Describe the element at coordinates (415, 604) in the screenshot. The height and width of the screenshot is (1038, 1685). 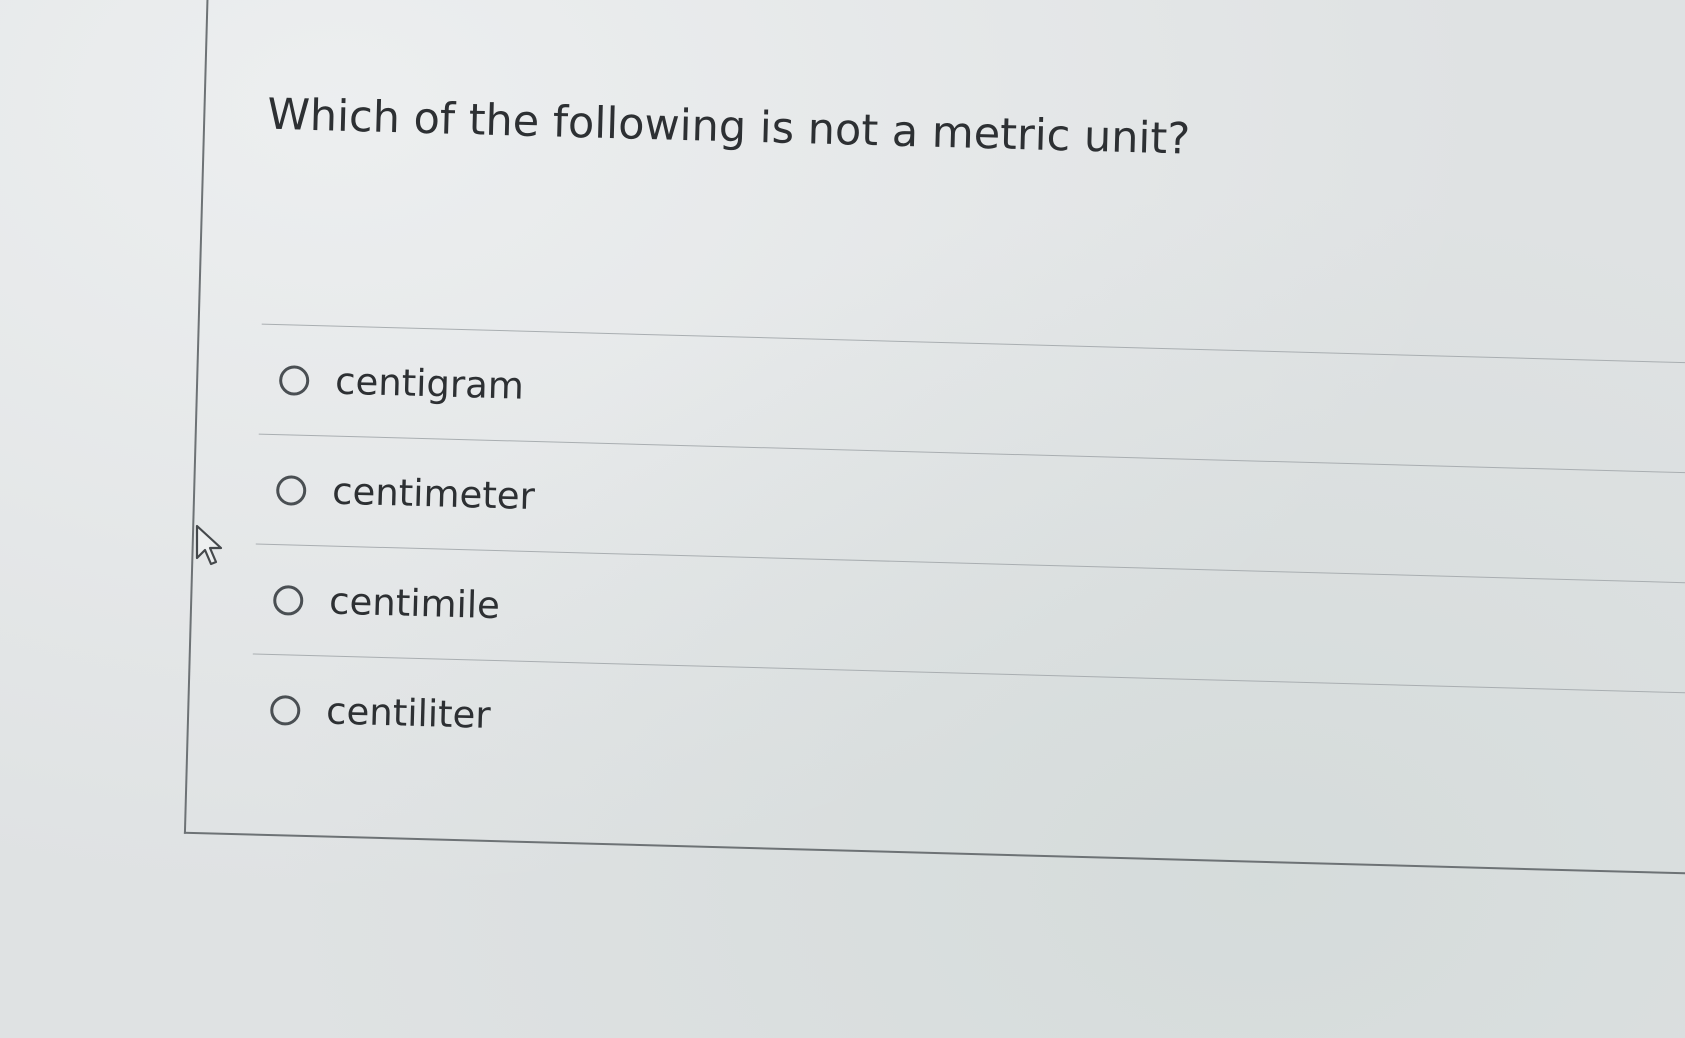
I see `answer-label: centimile` at that location.